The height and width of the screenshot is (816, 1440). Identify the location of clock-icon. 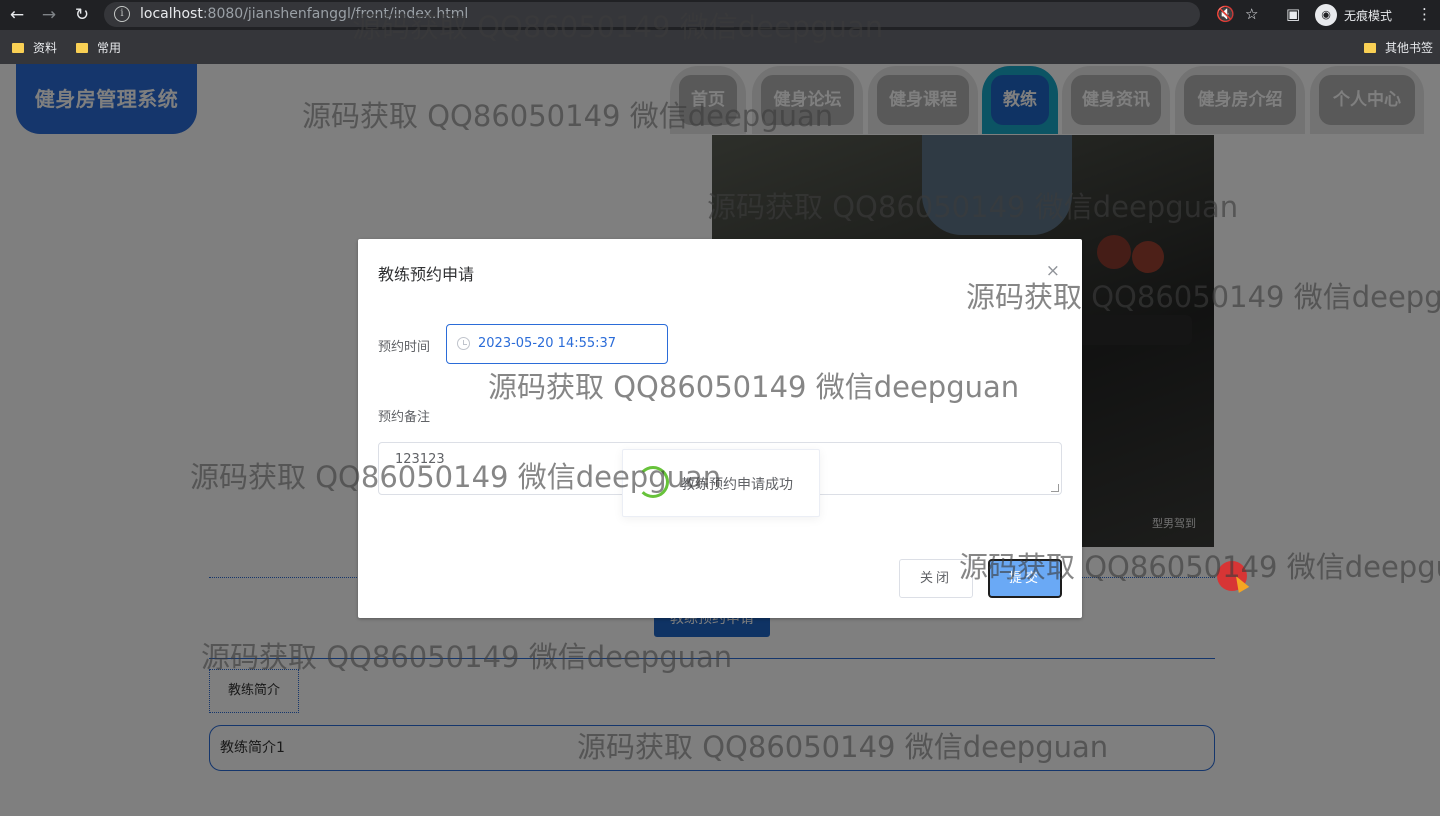
(463, 343).